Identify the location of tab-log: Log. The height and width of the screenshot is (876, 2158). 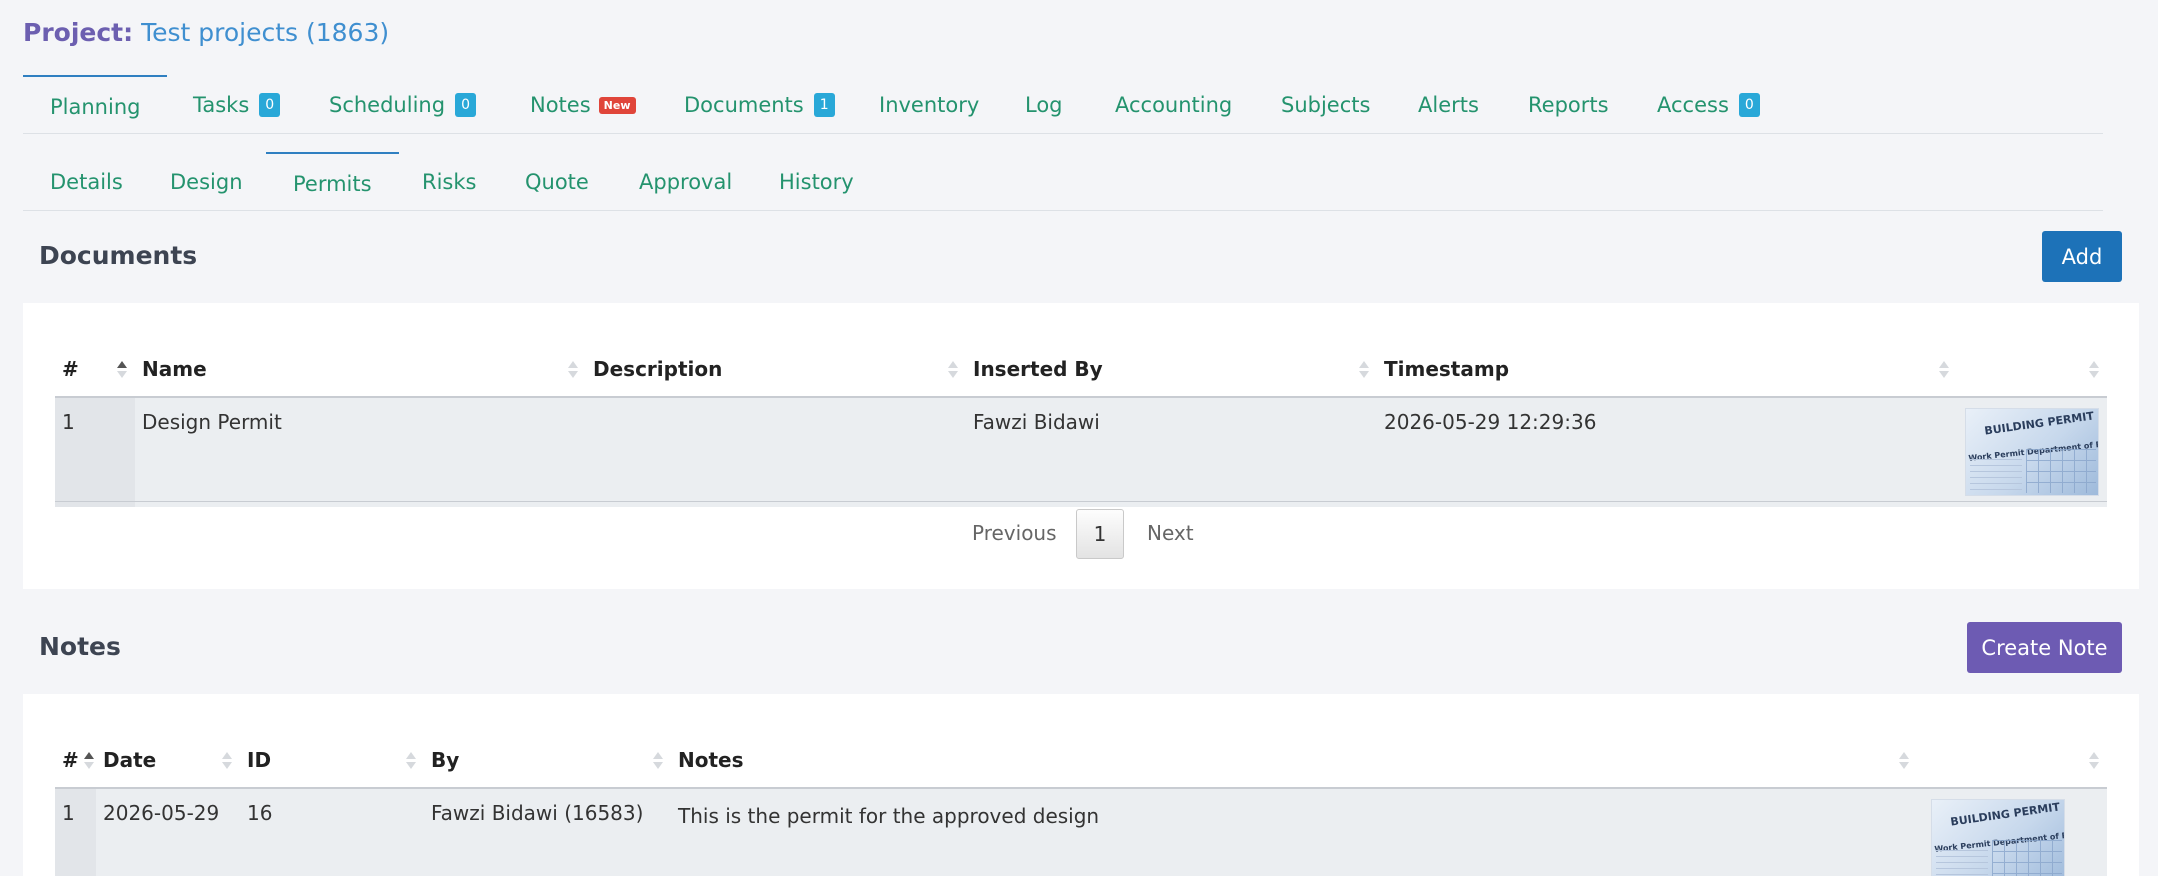
(1044, 105).